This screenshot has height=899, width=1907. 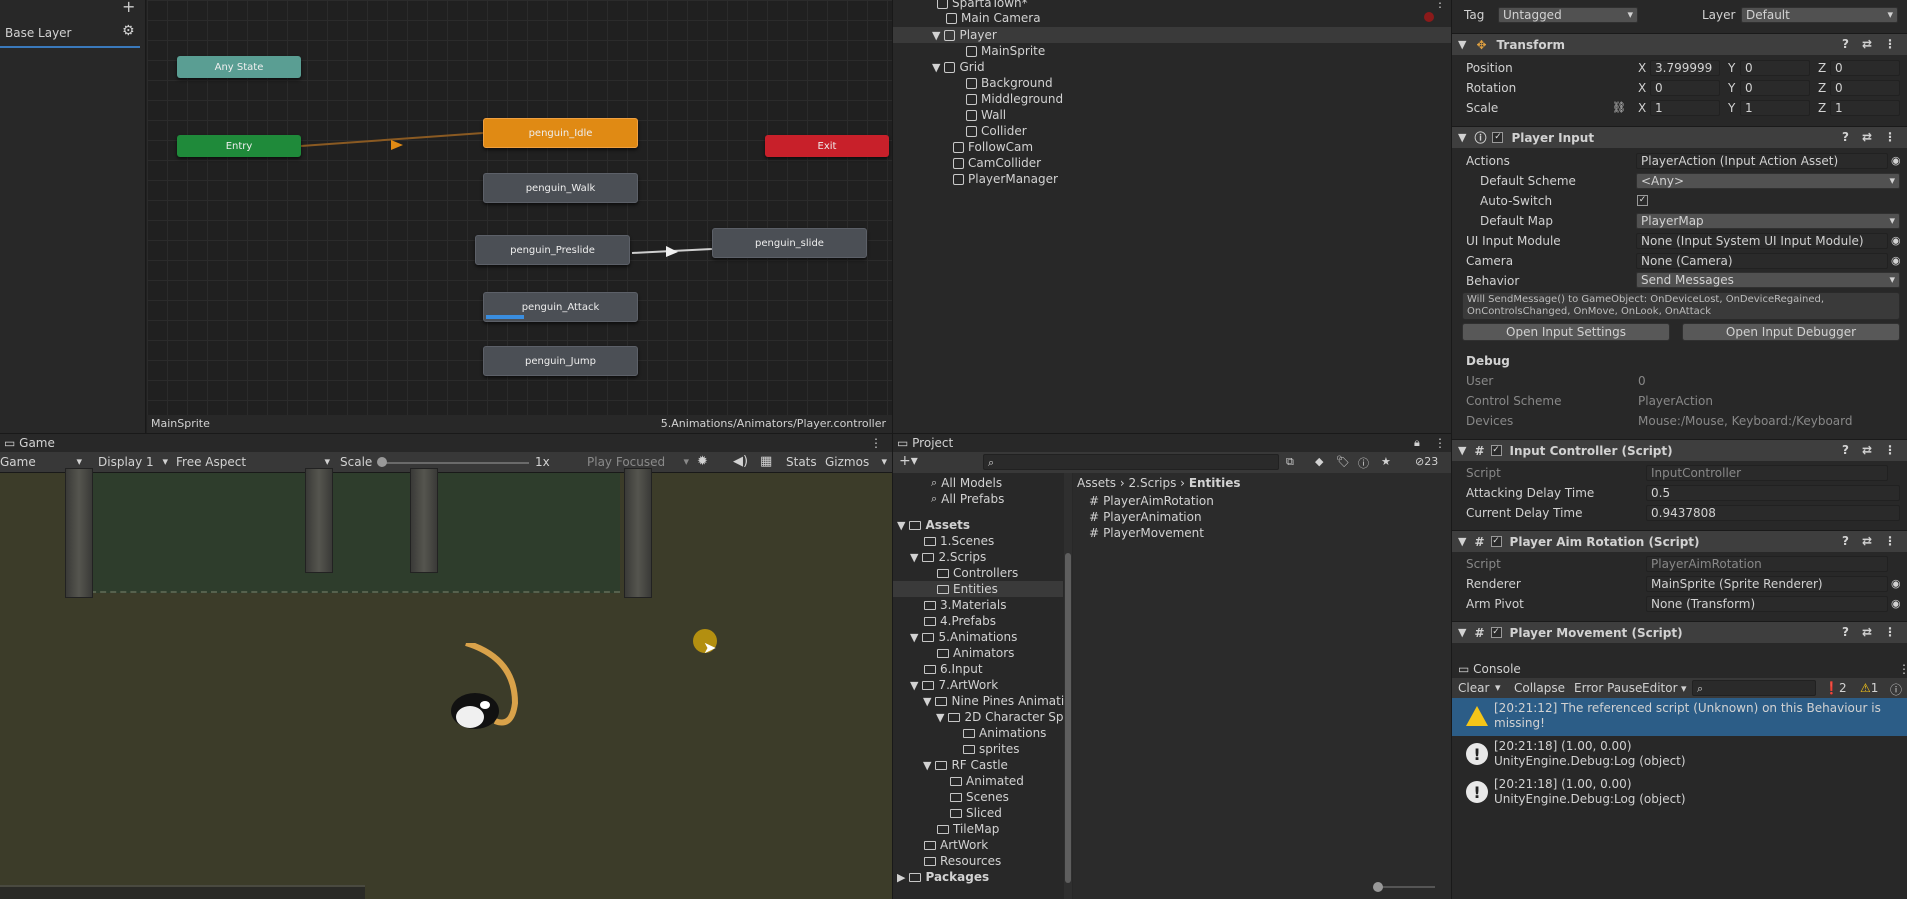 I want to click on console-search-input: ⌕, so click(x=1754, y=688).